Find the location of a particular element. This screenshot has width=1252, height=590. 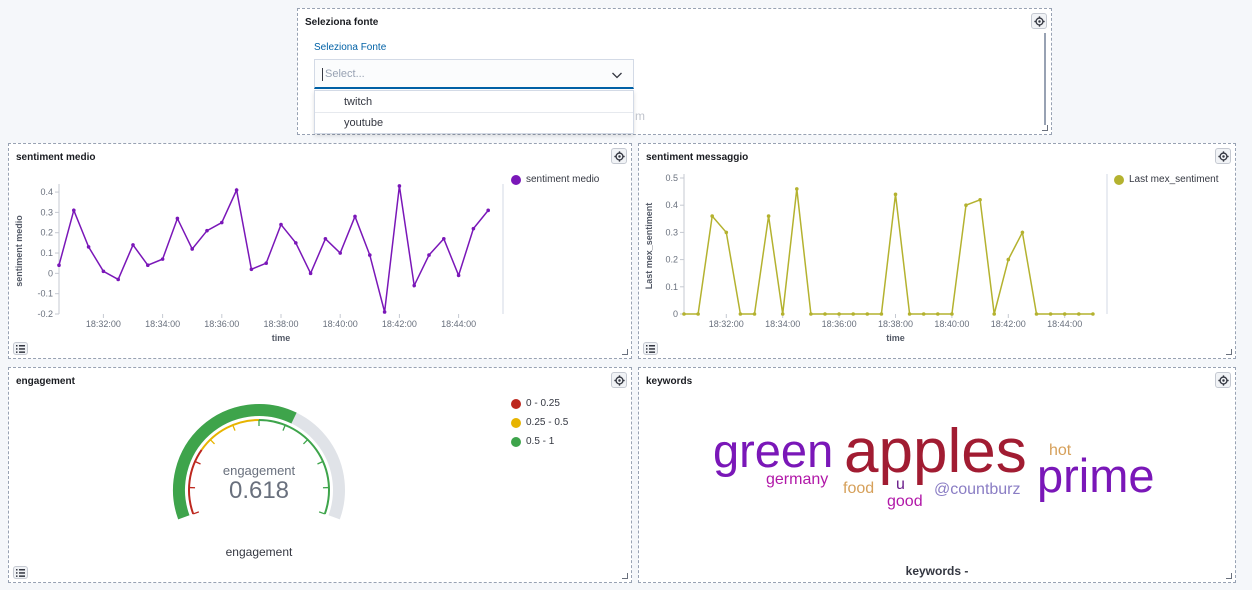

legend-item-sentiment-medio: sentiment medio is located at coordinates (555, 179).